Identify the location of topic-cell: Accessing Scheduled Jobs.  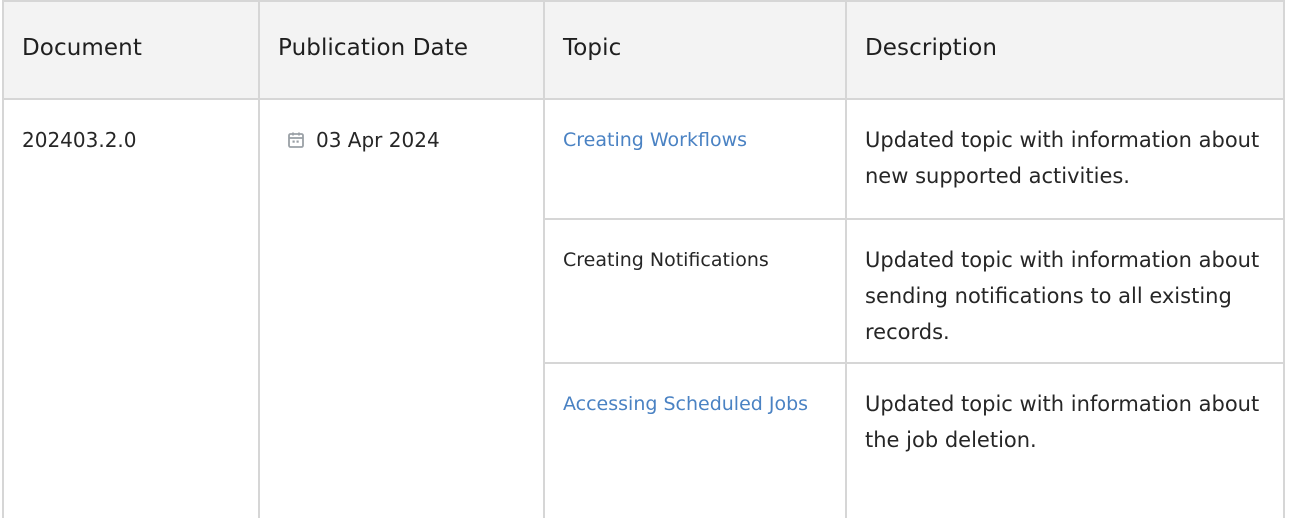
(695, 440).